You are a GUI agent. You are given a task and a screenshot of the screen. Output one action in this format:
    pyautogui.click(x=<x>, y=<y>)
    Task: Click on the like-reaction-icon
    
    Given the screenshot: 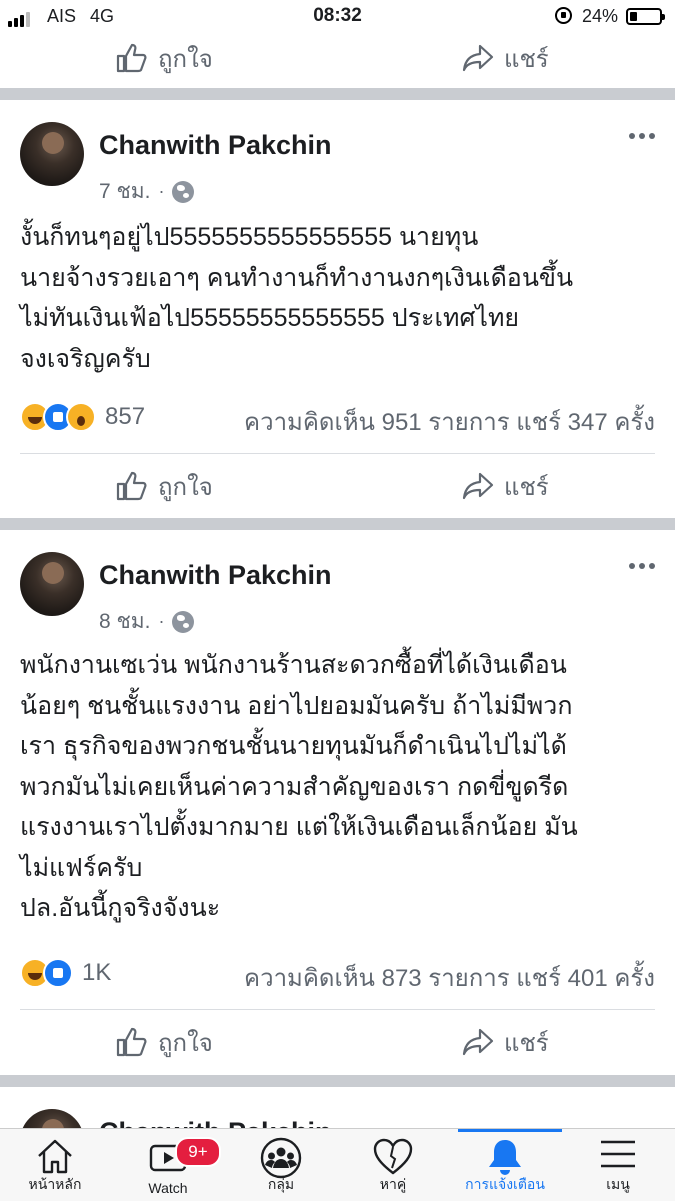 What is the action you would take?
    pyautogui.click(x=58, y=973)
    